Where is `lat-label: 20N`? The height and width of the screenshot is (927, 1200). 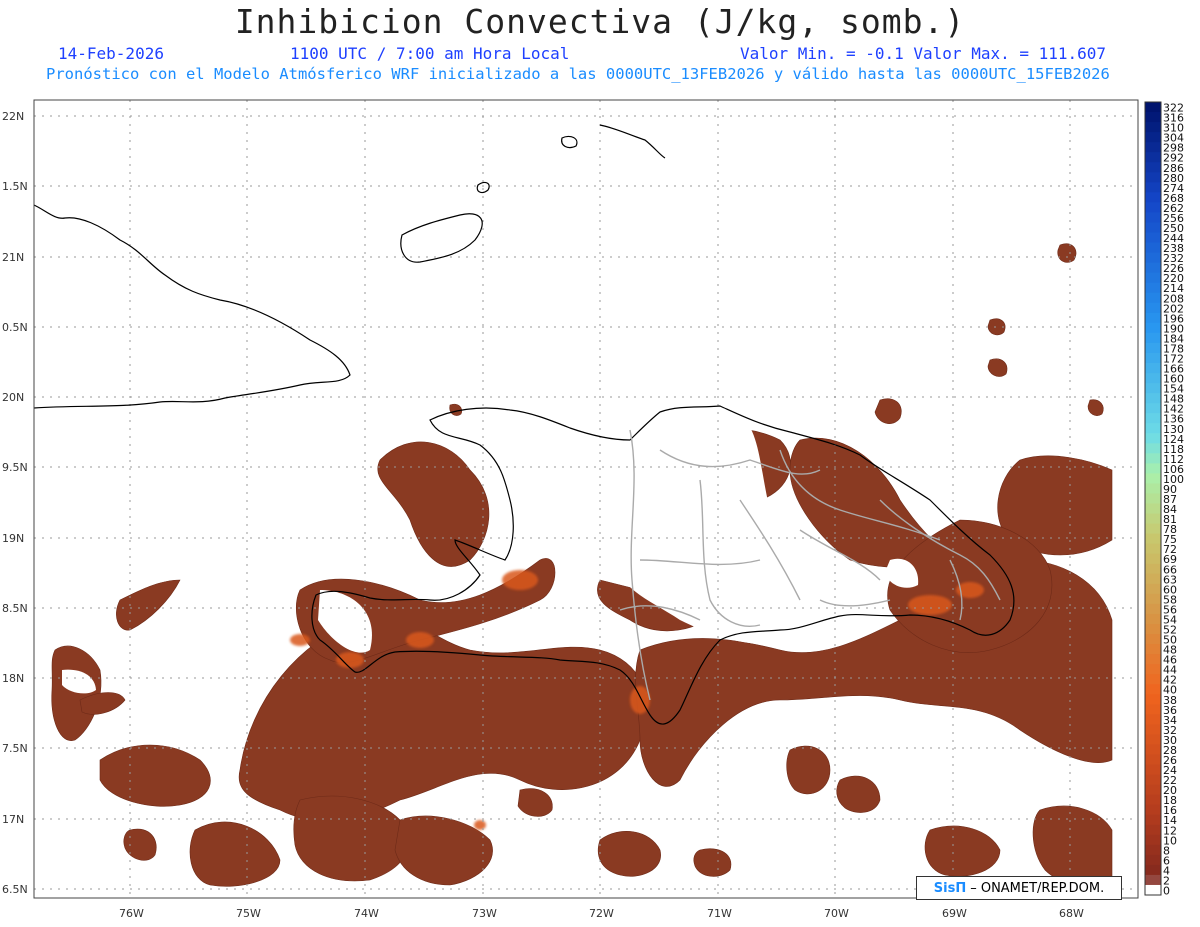 lat-label: 20N is located at coordinates (13, 397).